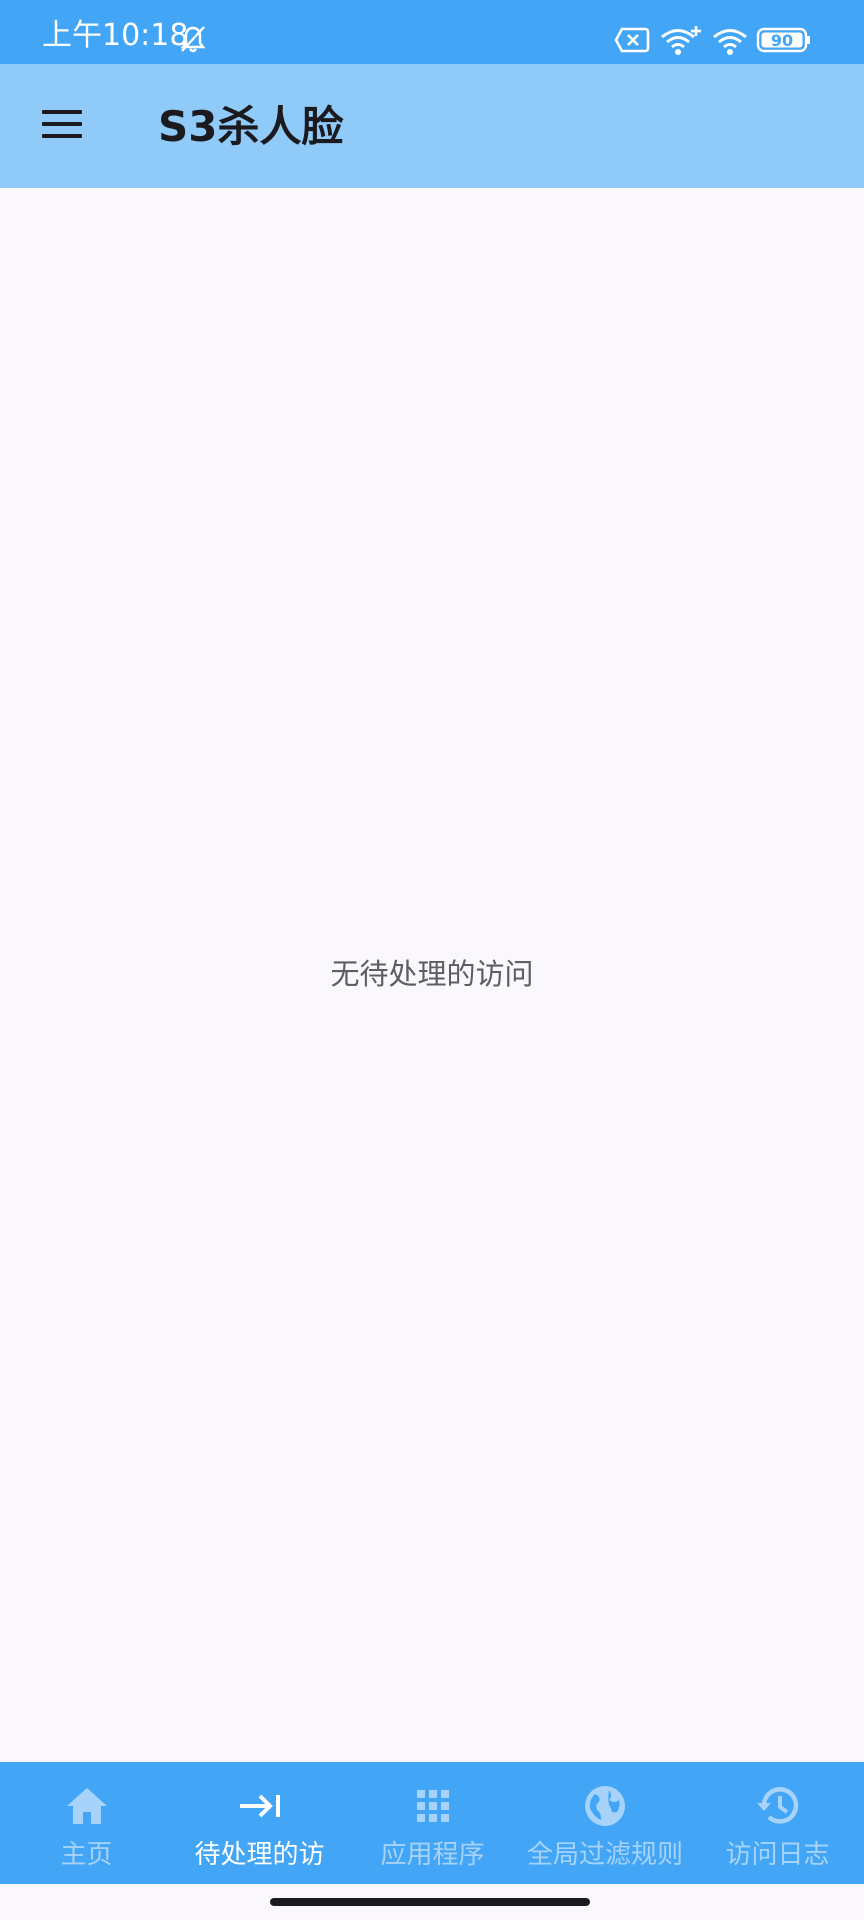 The height and width of the screenshot is (1920, 864). I want to click on nav-item-global-filter: 全局过滤规则, so click(605, 1823).